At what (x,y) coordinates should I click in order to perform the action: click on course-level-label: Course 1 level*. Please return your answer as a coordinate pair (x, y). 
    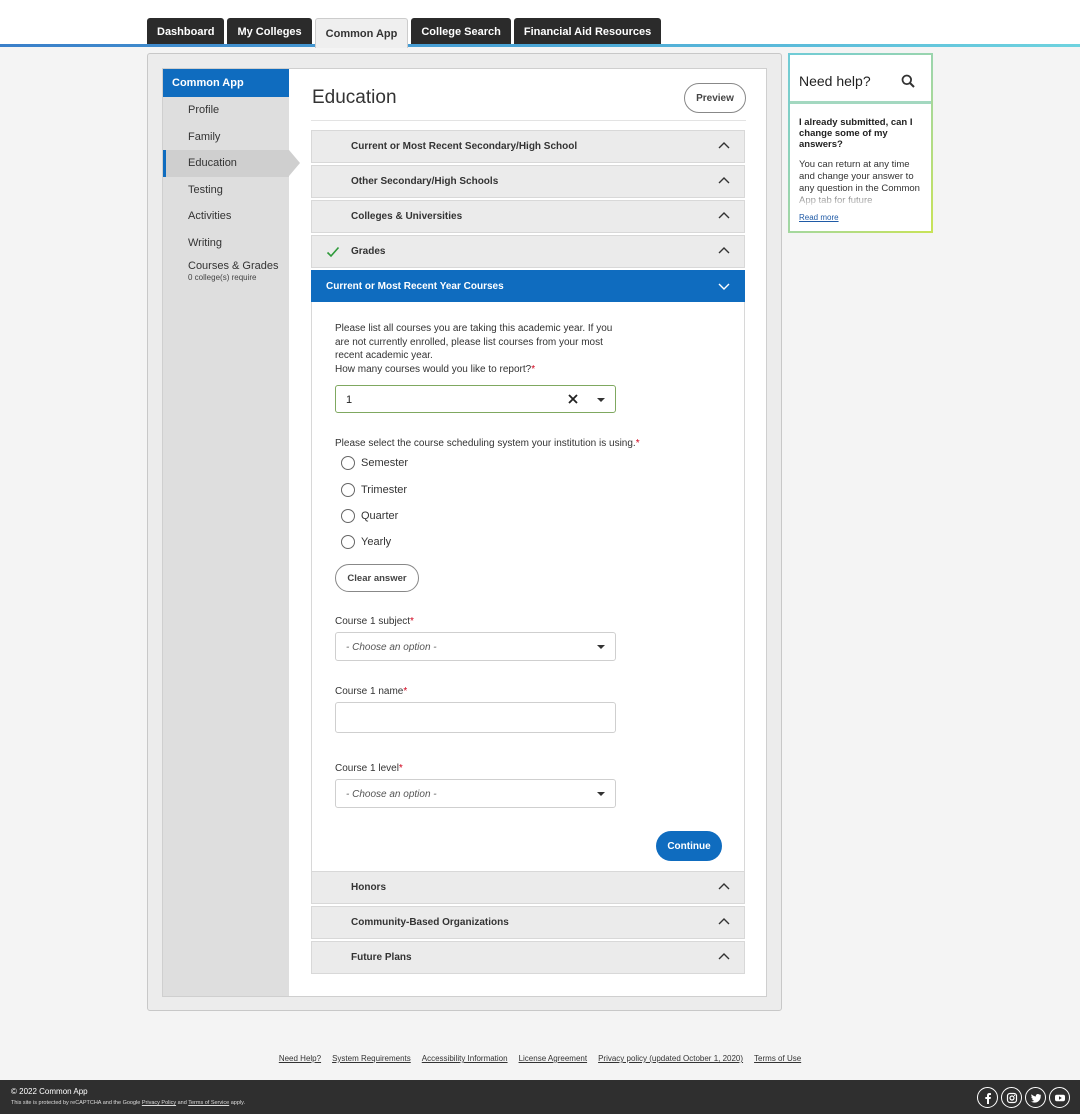
    Looking at the image, I should click on (369, 768).